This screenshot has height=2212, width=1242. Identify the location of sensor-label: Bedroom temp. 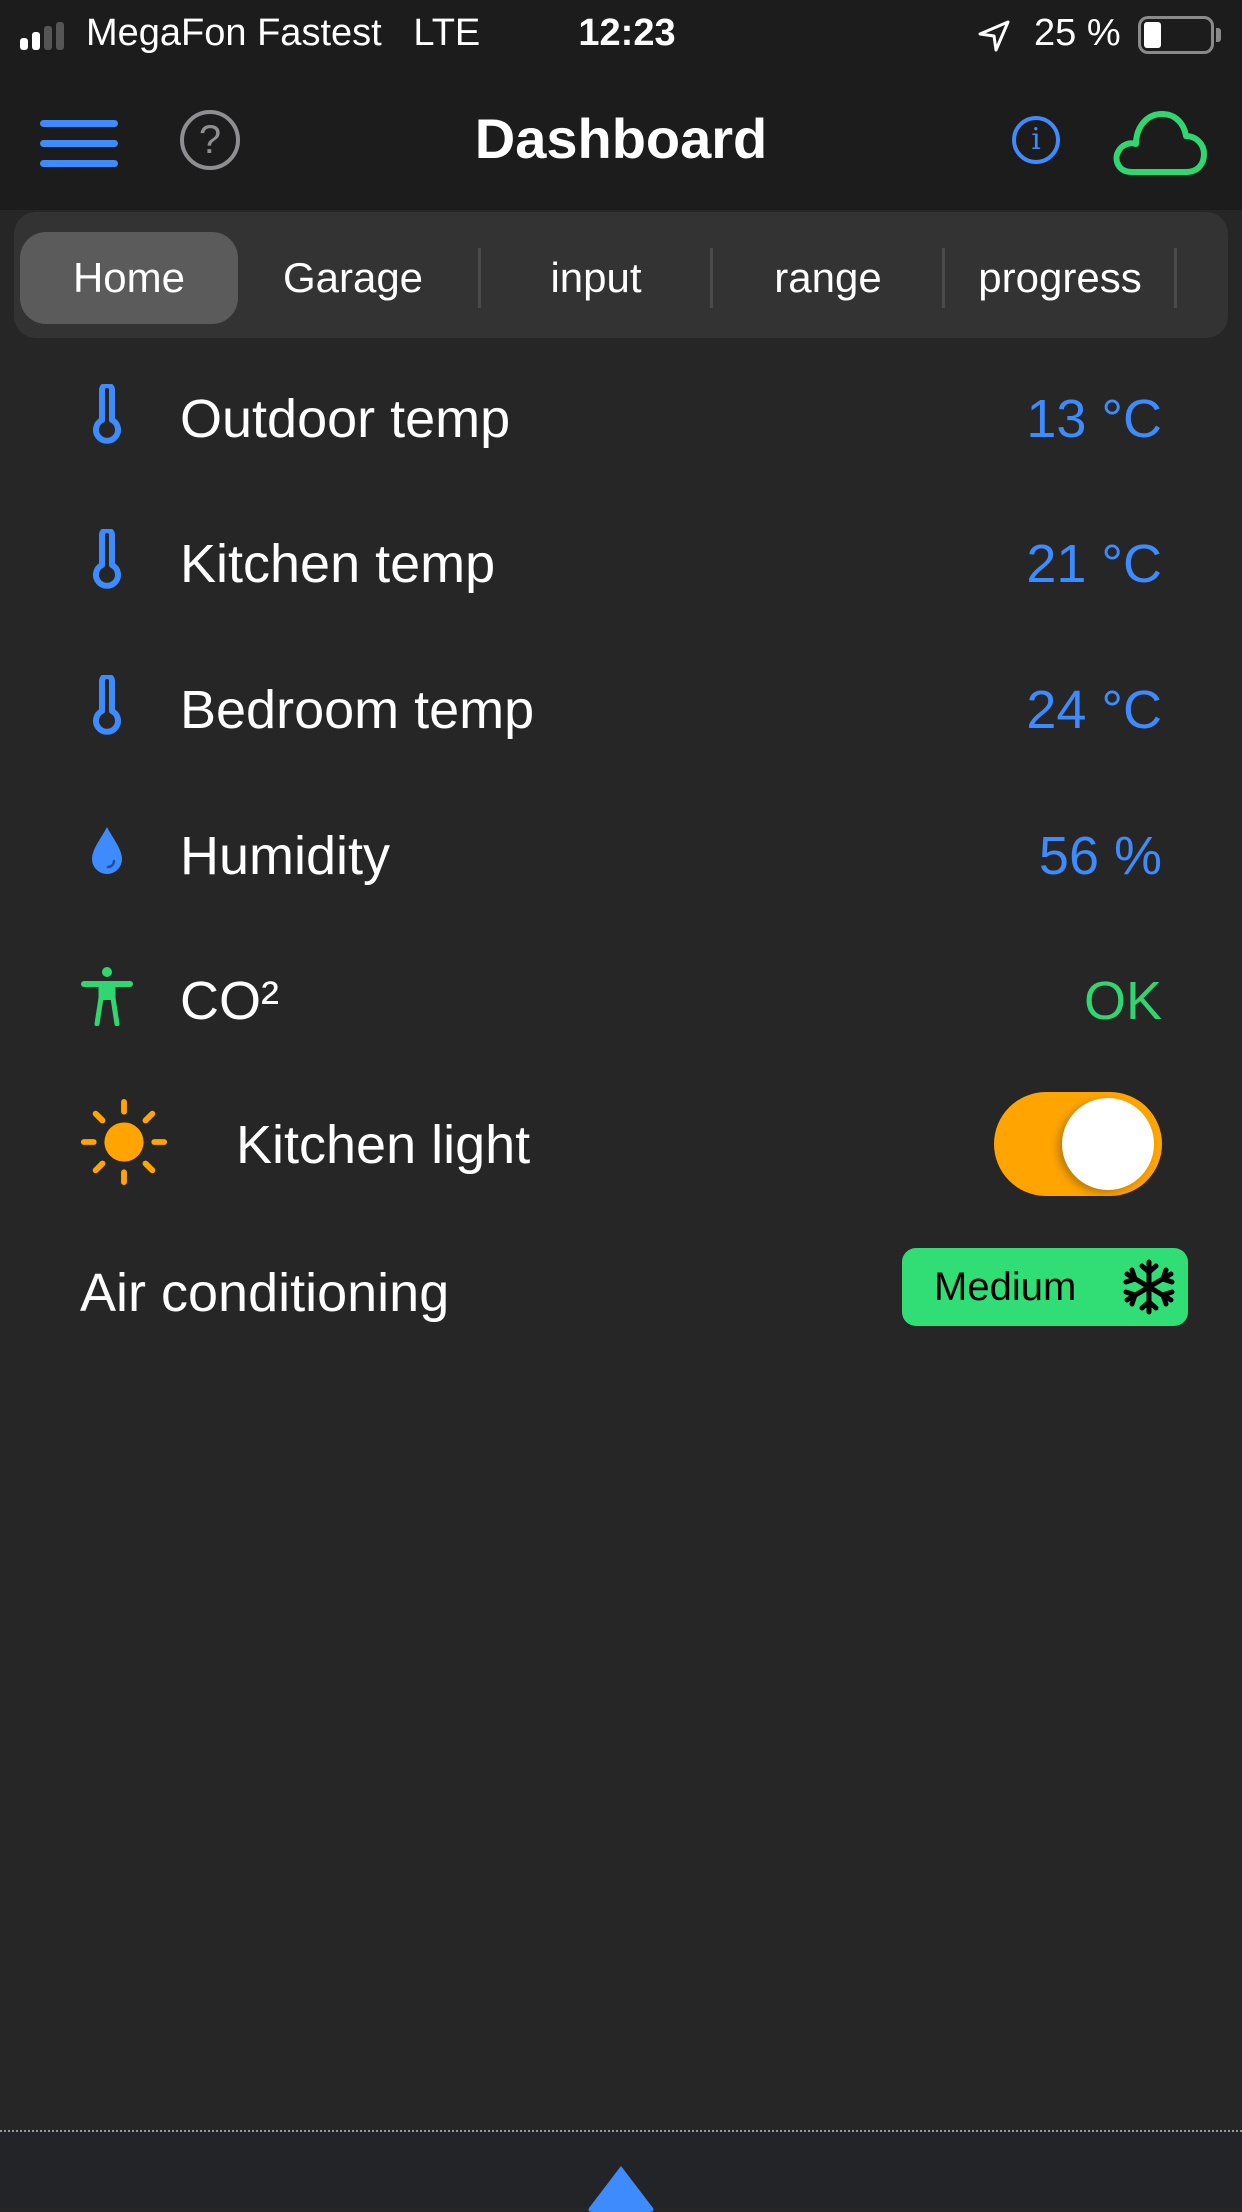
(357, 710).